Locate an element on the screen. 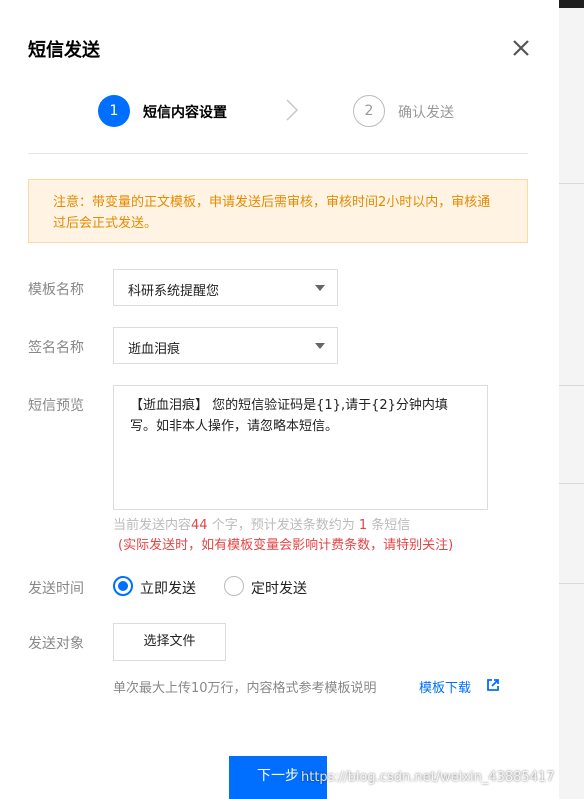 This screenshot has width=584, height=799. radio-send-now is located at coordinates (123, 586).